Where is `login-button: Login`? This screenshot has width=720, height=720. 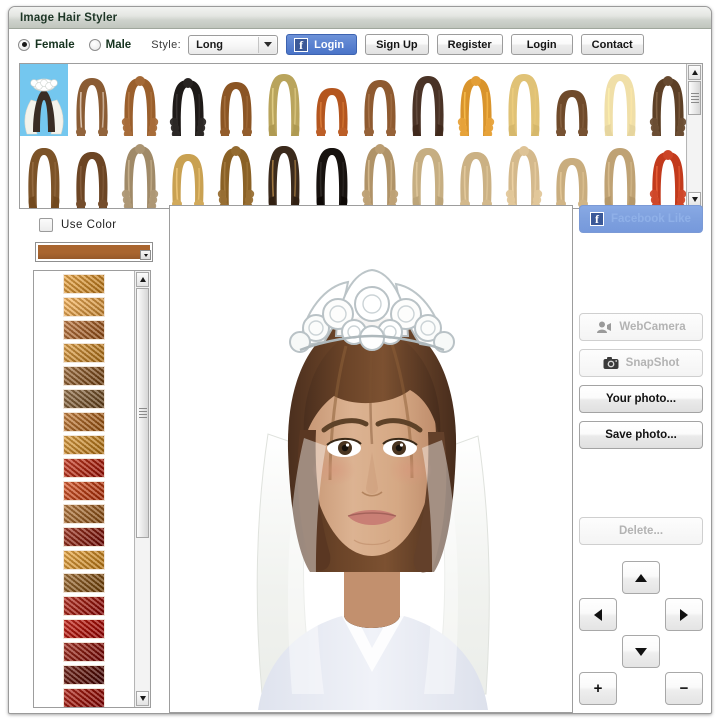
login-button: Login is located at coordinates (541, 44).